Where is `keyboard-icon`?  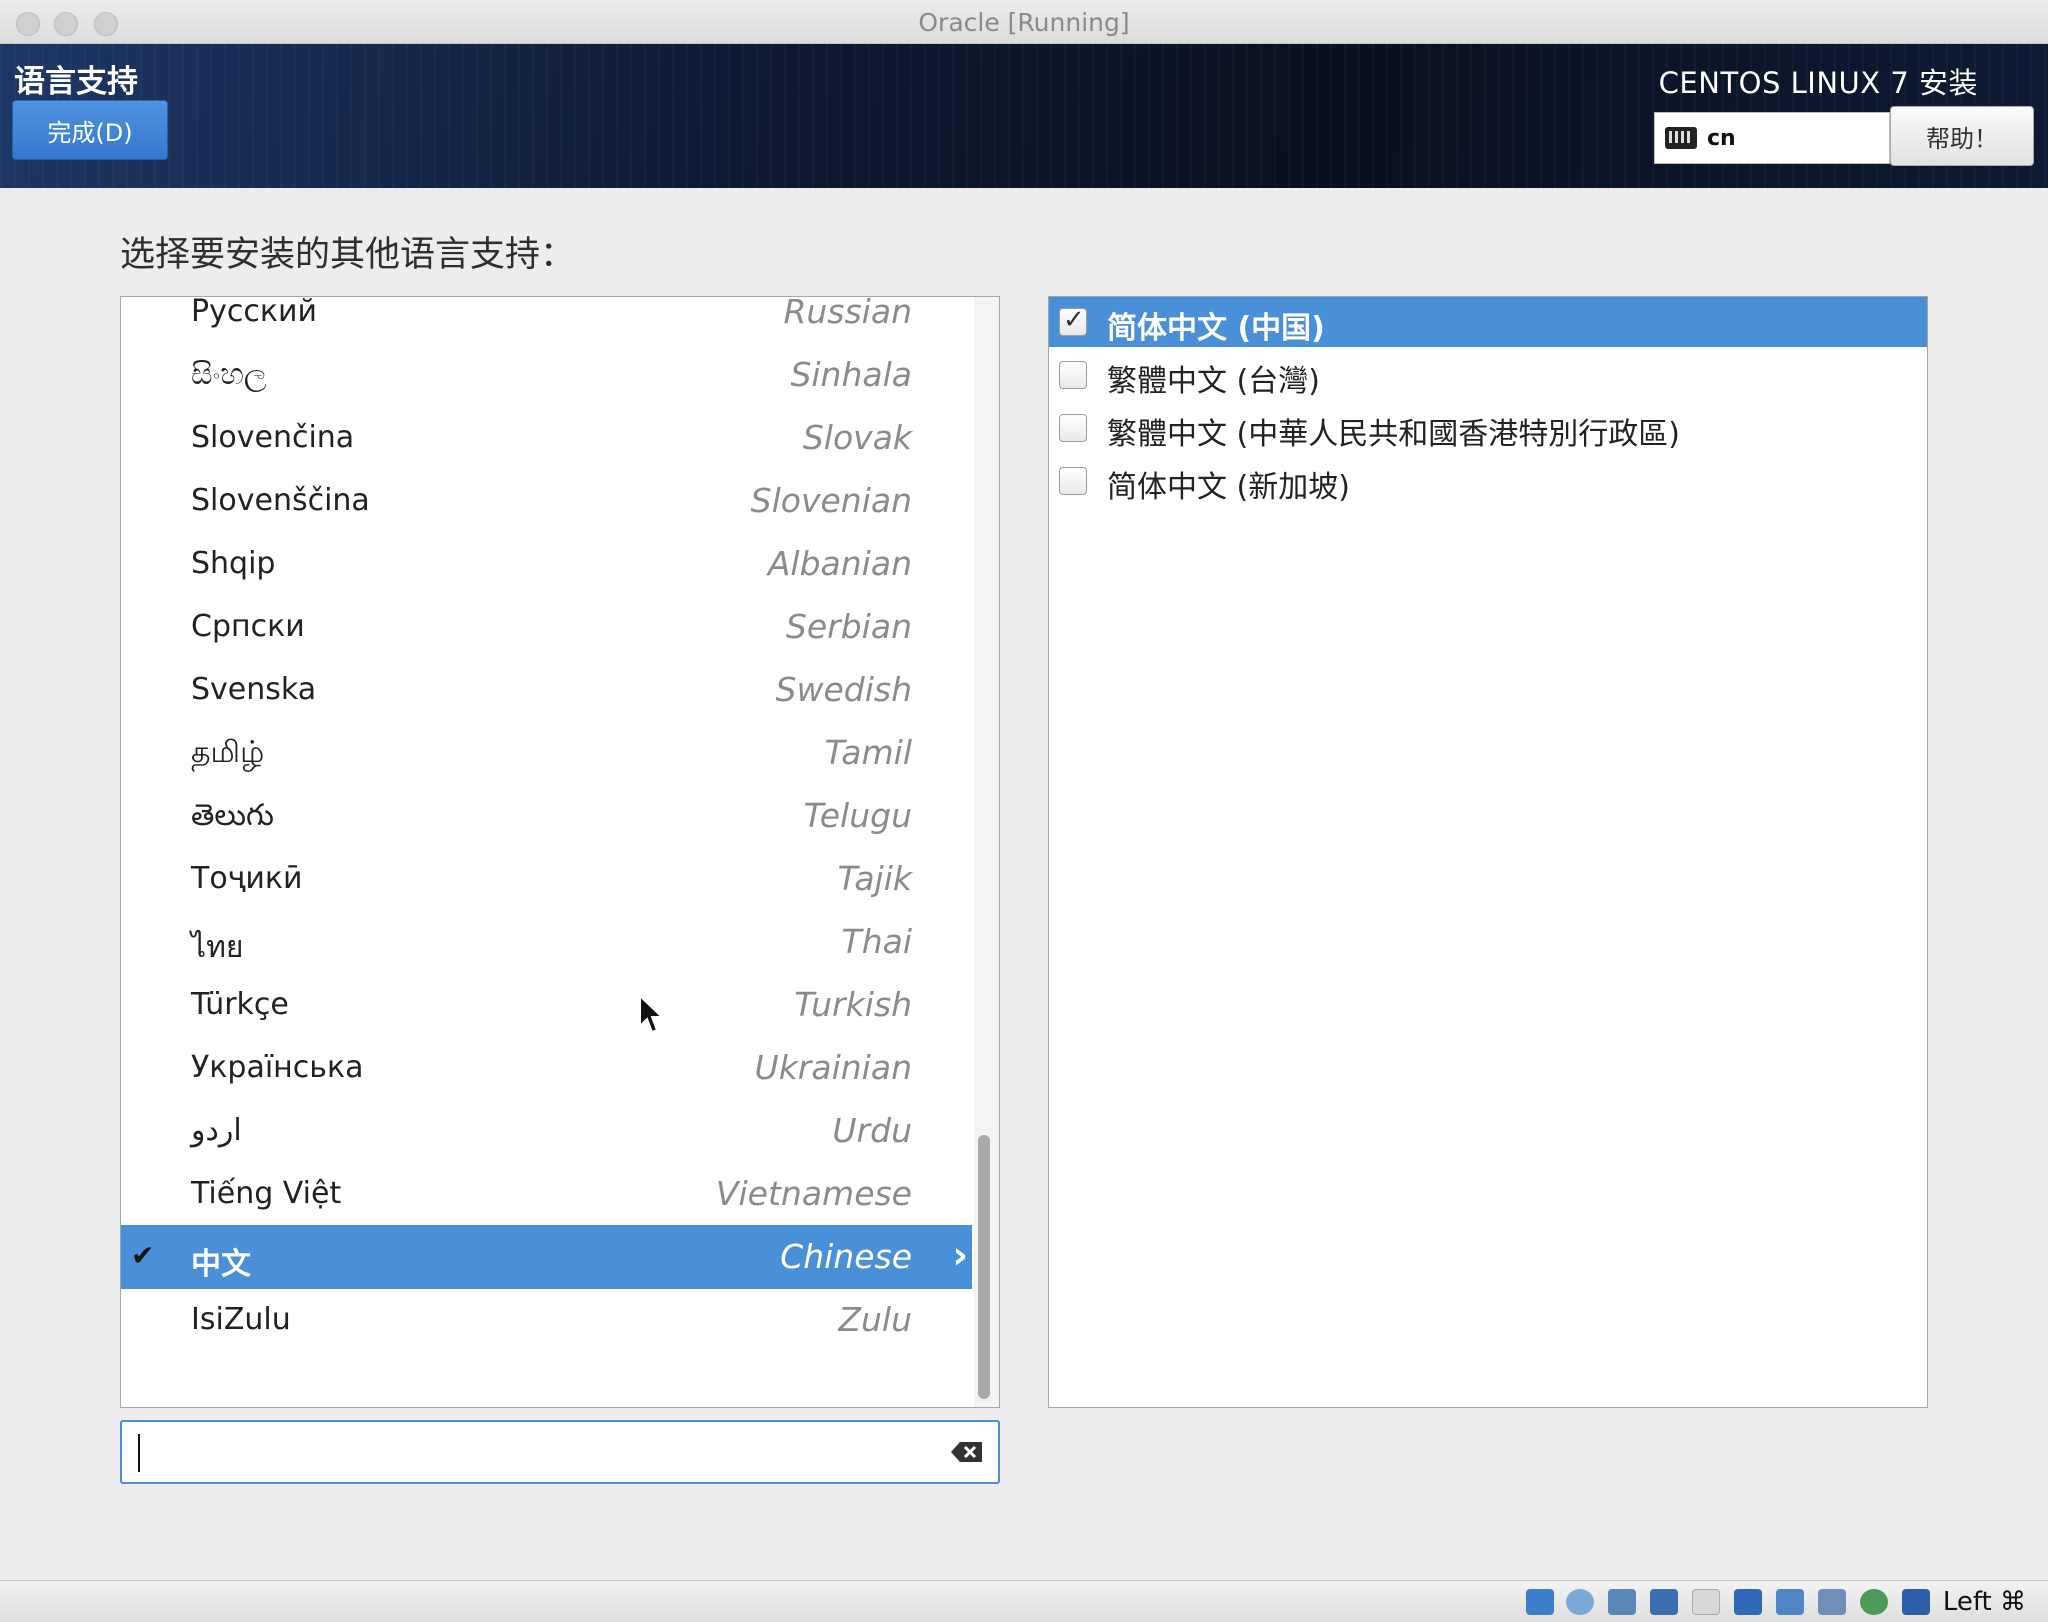 keyboard-icon is located at coordinates (1681, 138).